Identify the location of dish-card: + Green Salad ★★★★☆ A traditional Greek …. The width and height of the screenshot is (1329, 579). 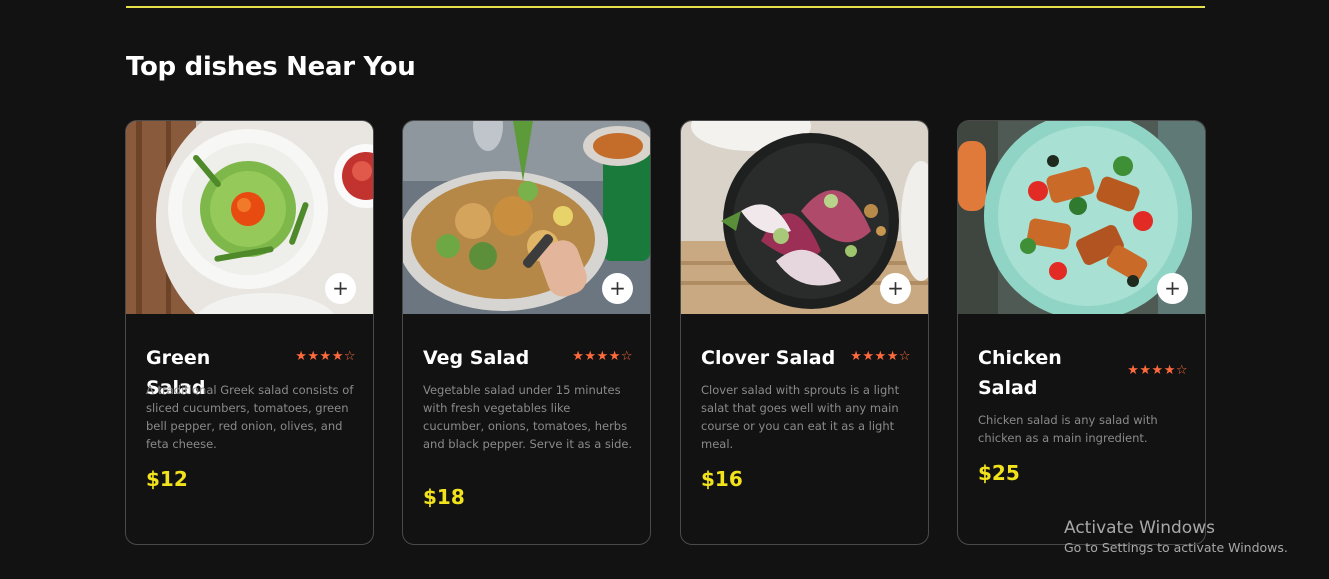
(249, 332).